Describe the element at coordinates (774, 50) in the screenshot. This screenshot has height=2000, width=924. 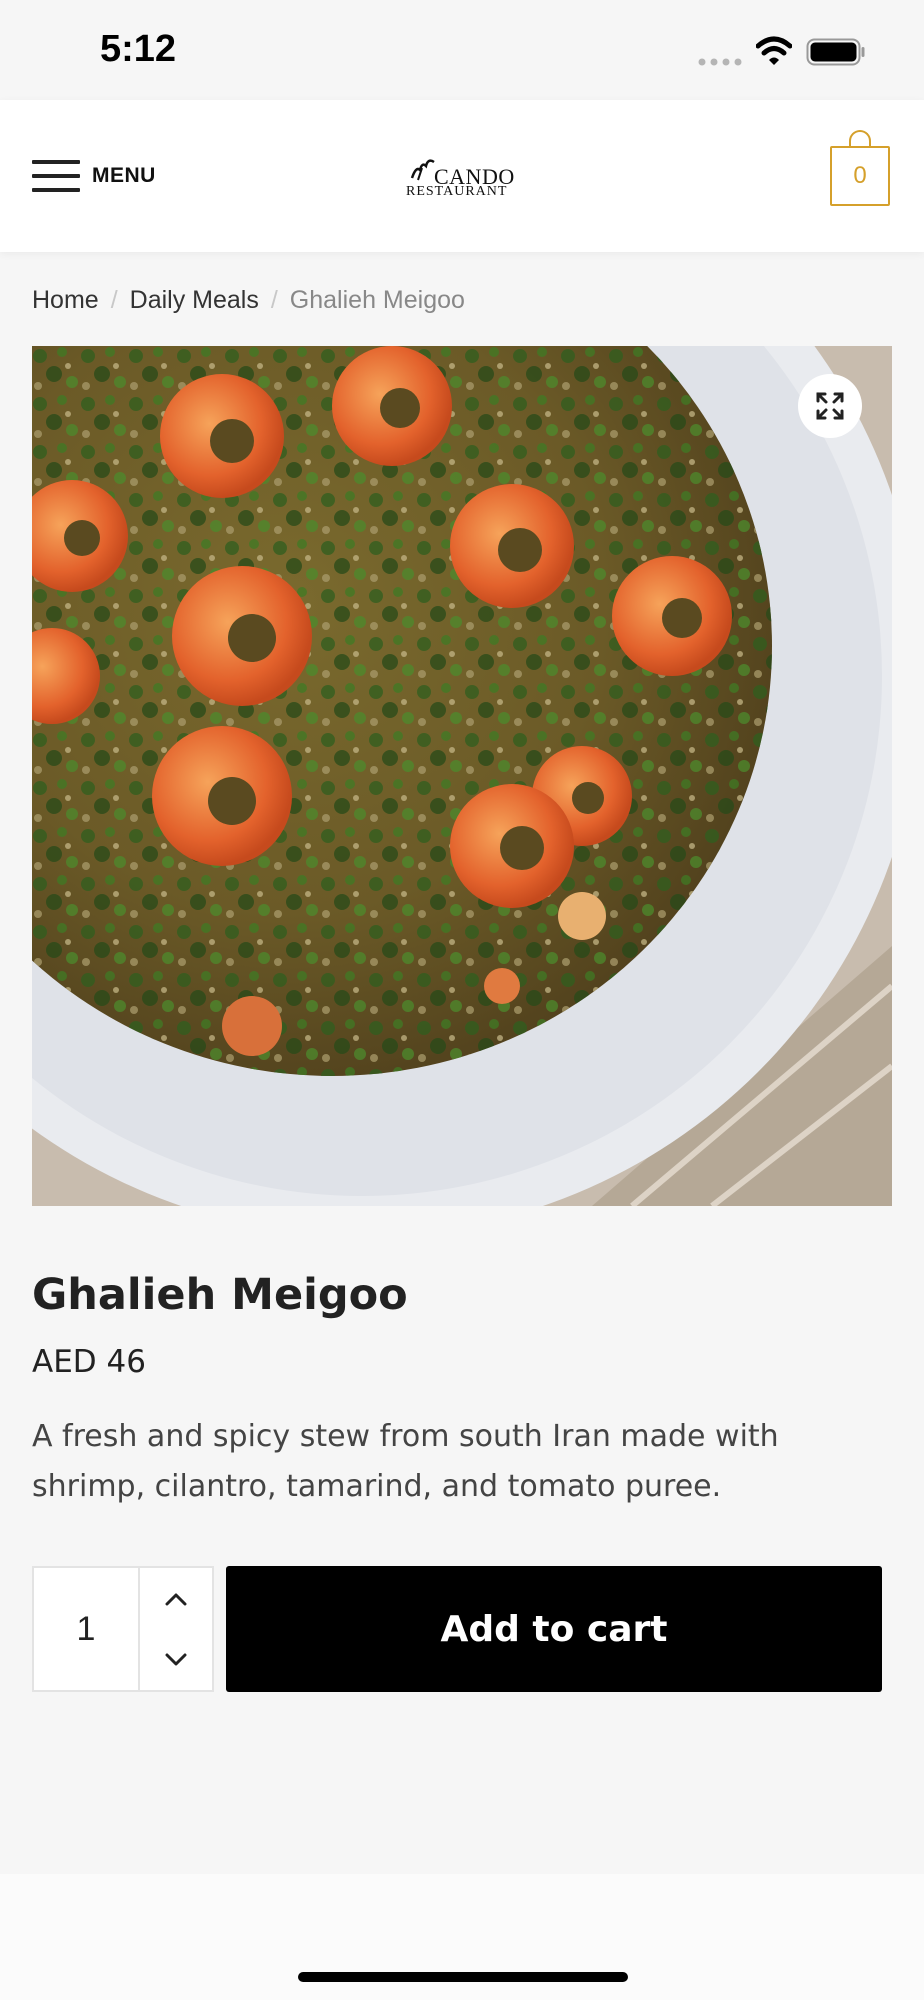
I see `wifi-icon` at that location.